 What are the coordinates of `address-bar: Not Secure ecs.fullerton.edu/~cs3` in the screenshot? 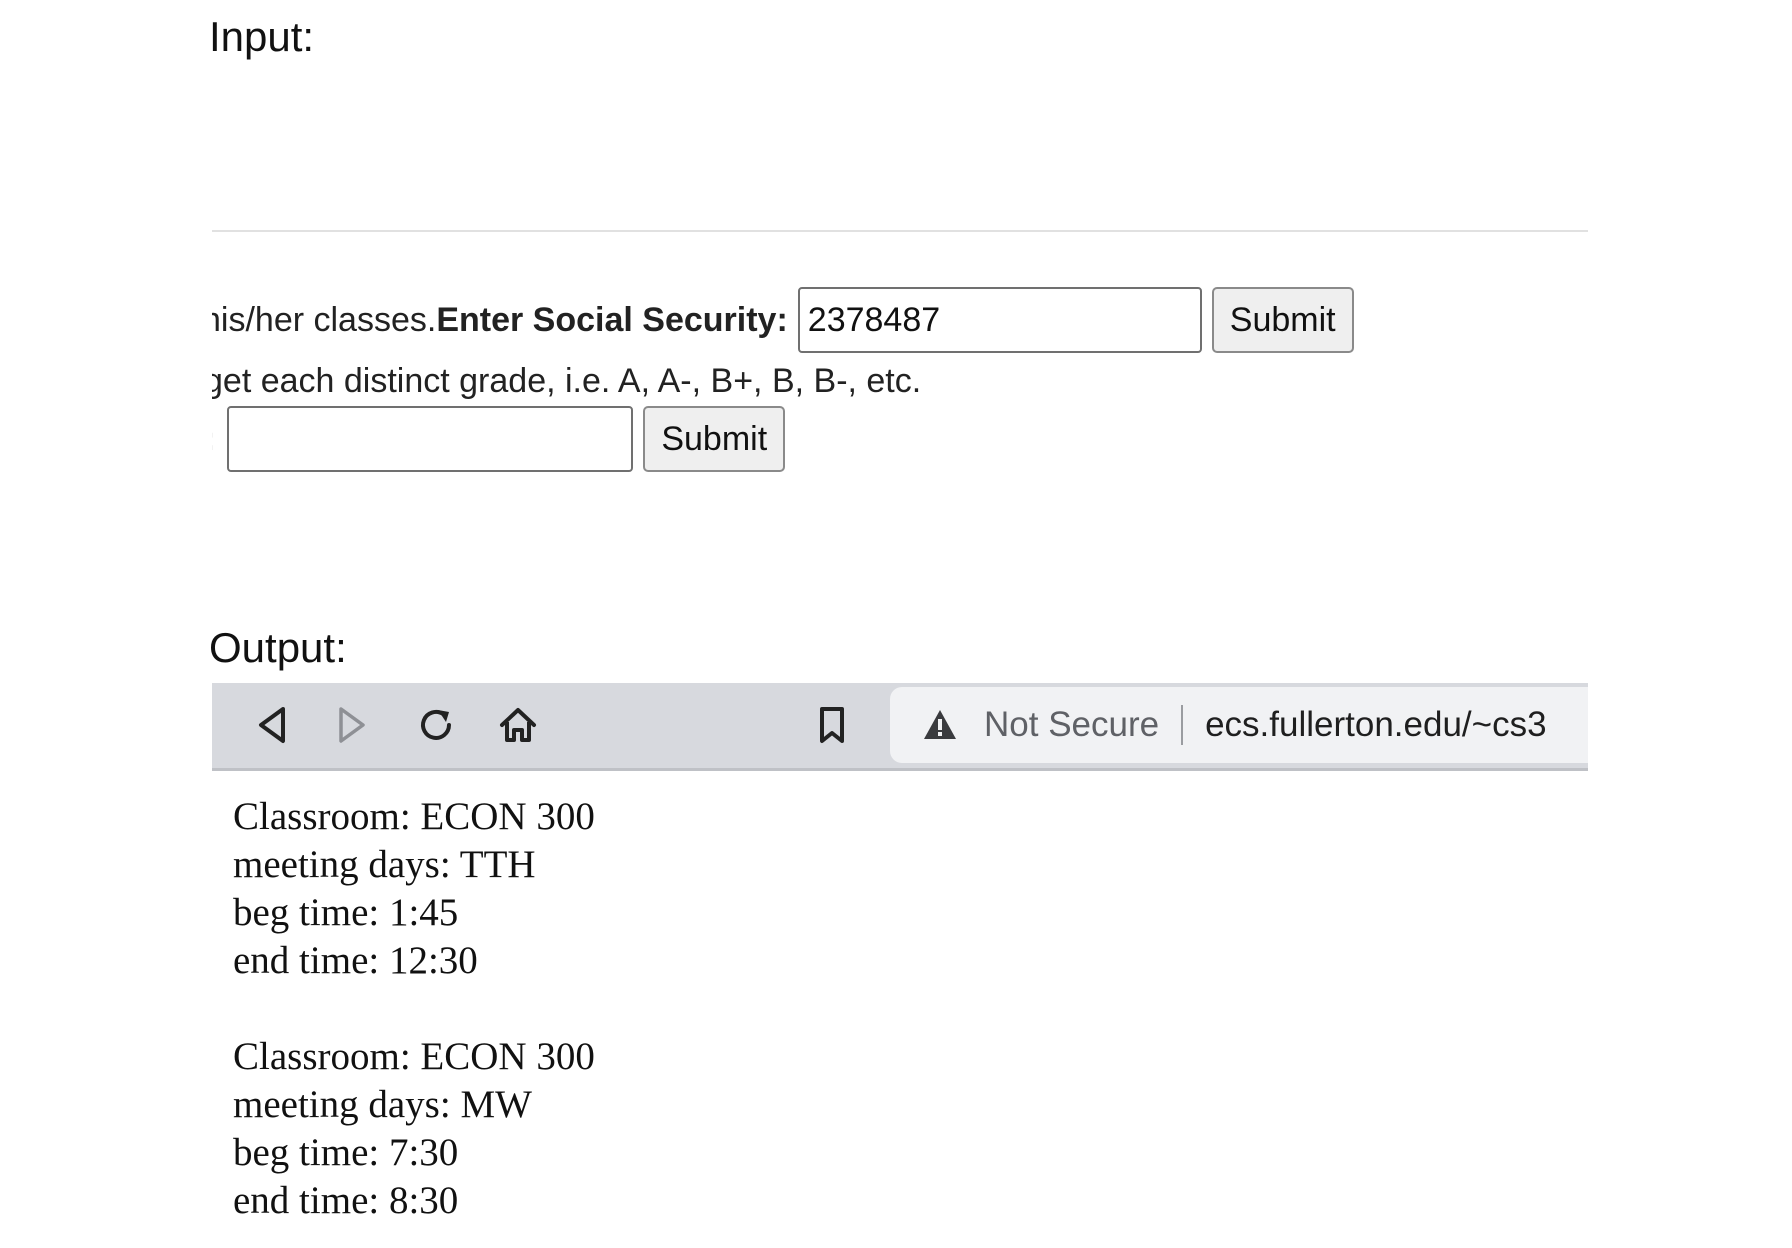 It's located at (1239, 725).